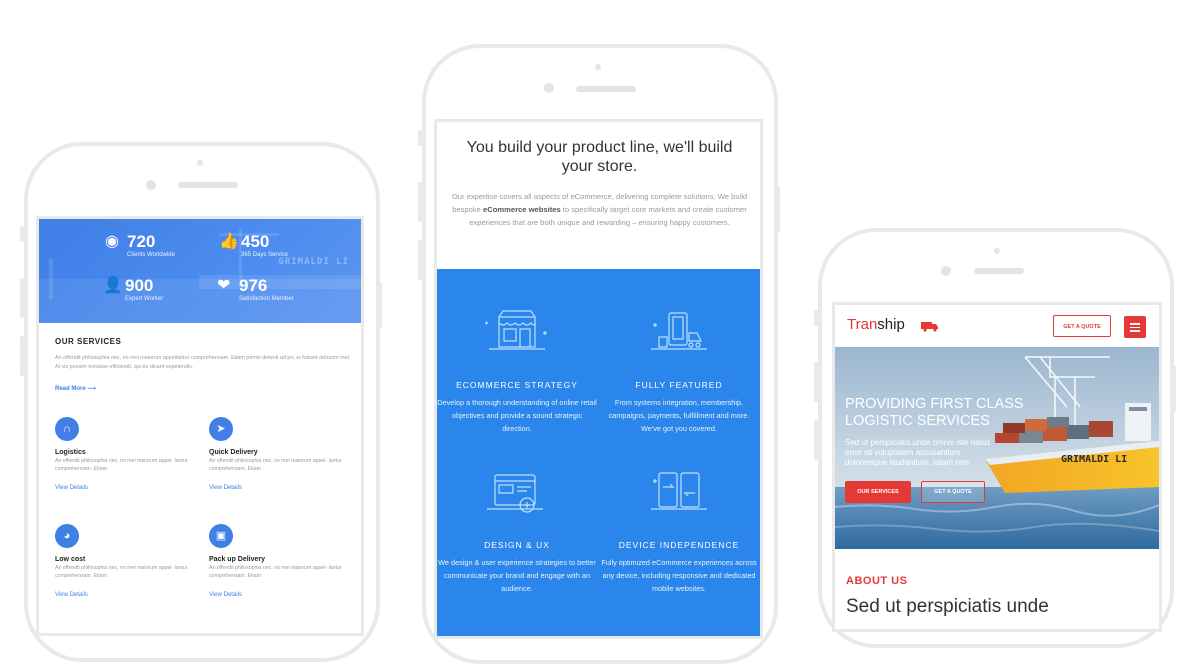 The image size is (1200, 664). I want to click on ship-name-label: GRIMALDI LI, so click(1094, 459).